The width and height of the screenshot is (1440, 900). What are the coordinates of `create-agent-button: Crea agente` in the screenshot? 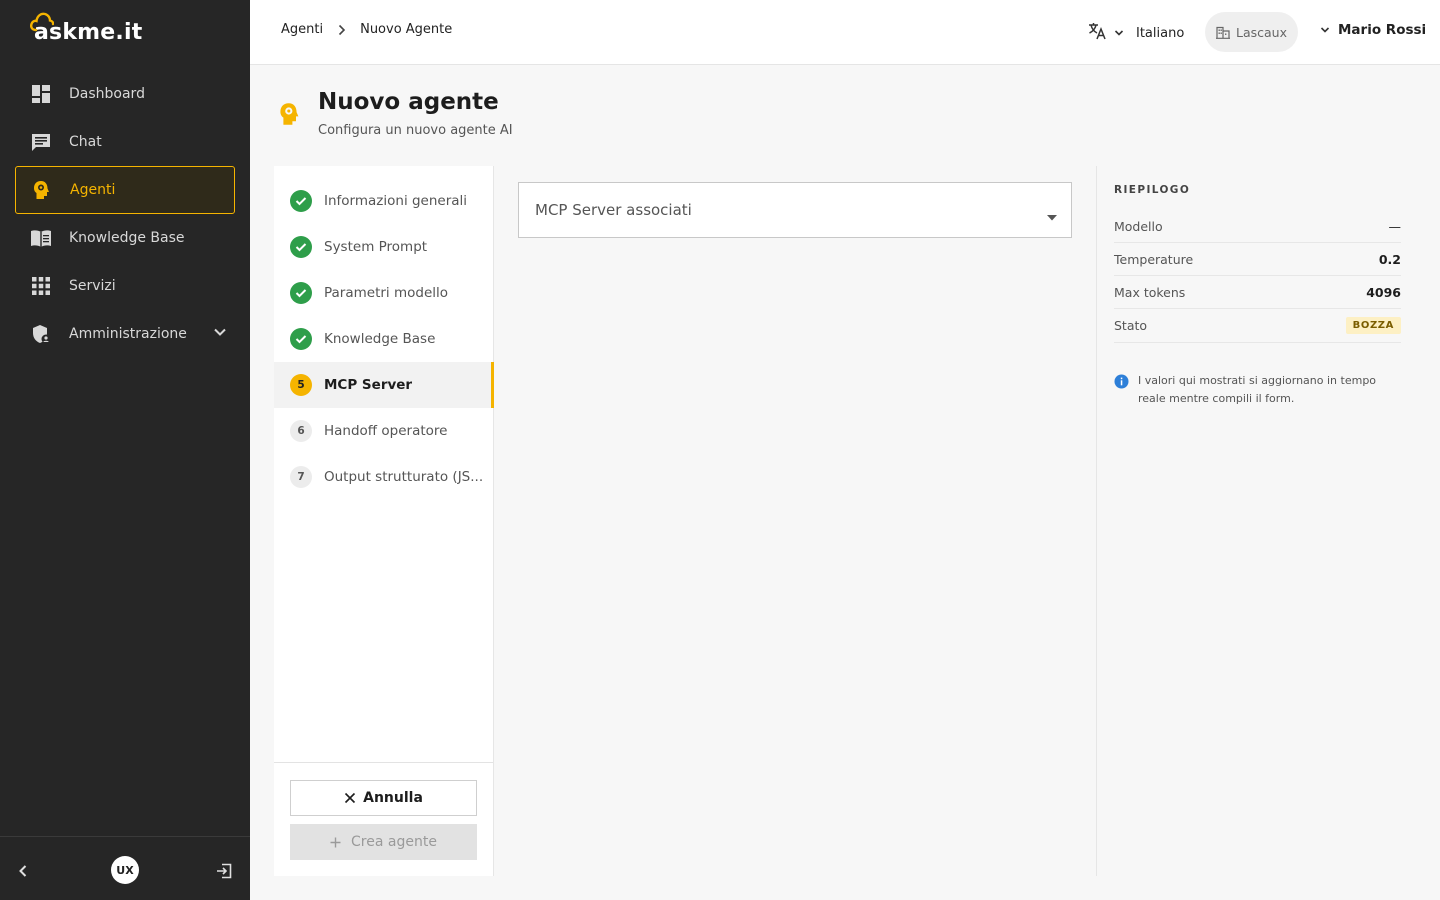 It's located at (383, 842).